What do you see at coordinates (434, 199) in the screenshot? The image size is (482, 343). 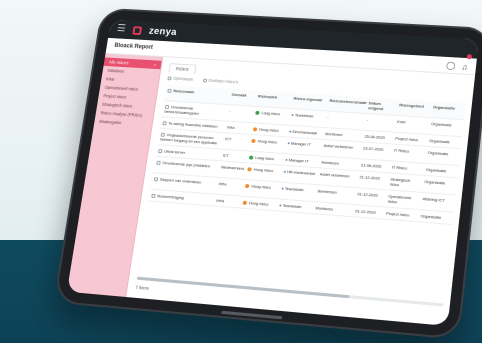 I see `cell-text: Afdeling ICT` at bounding box center [434, 199].